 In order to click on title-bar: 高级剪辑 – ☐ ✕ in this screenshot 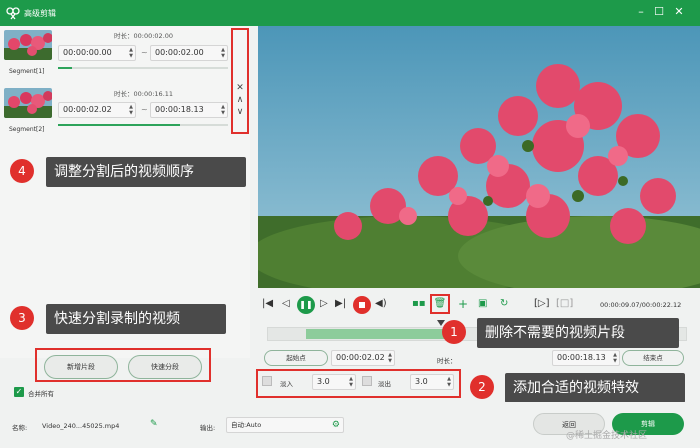, I will do `click(350, 13)`.